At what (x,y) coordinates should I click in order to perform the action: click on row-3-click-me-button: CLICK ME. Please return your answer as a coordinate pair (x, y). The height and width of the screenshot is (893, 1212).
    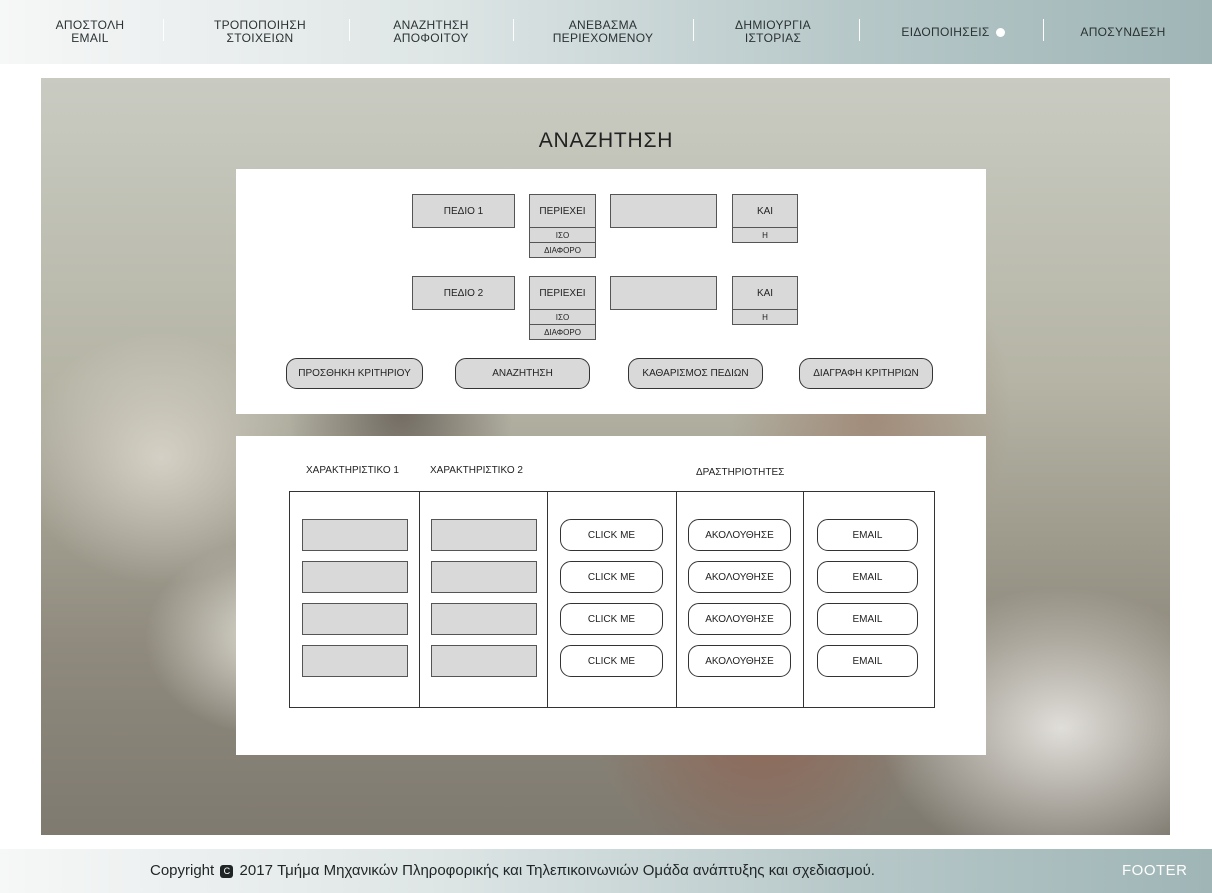
    Looking at the image, I should click on (611, 619).